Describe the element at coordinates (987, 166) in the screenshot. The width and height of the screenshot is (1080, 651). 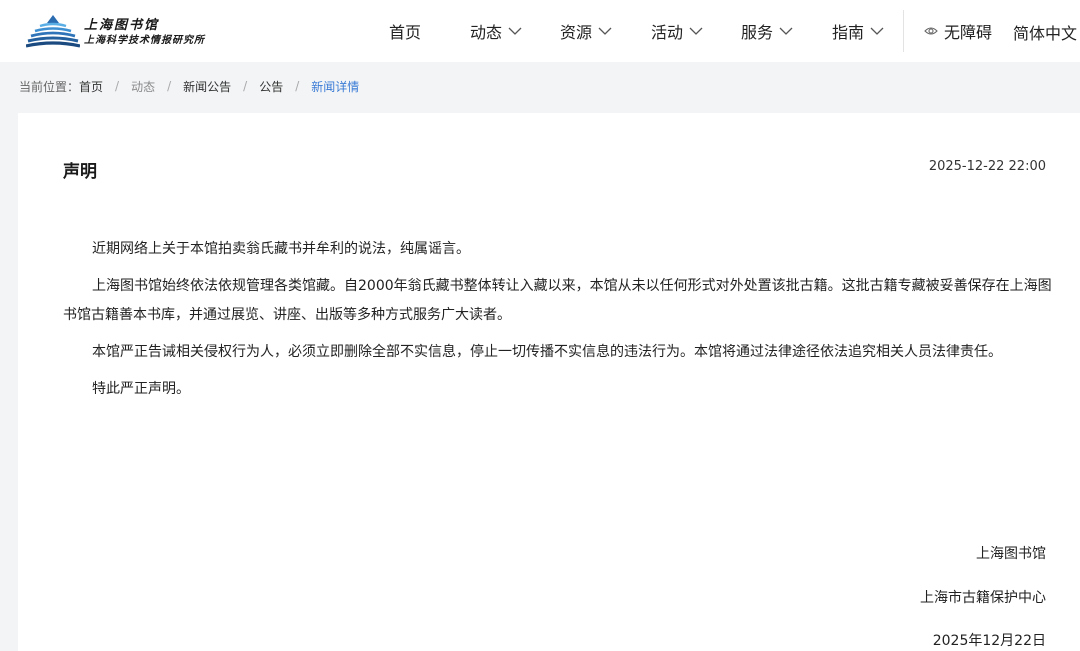
I see `article-datetime: 2025-12-22 22:00` at that location.